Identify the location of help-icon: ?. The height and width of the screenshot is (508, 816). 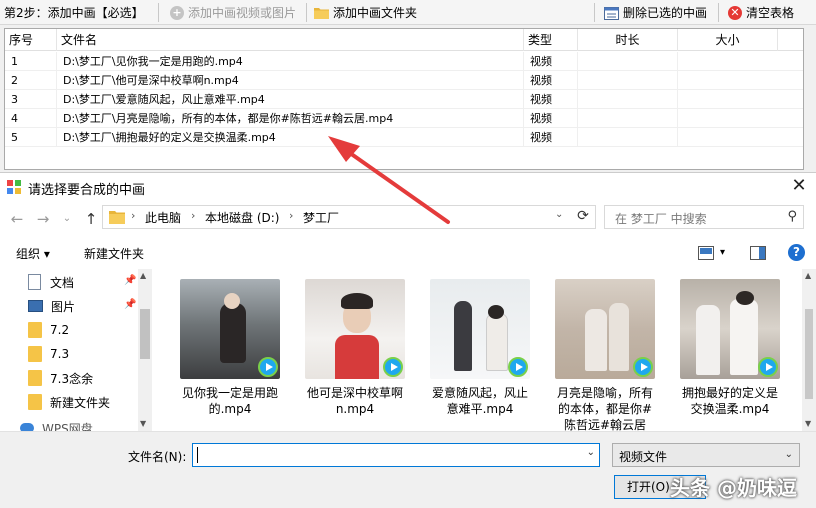
(796, 252).